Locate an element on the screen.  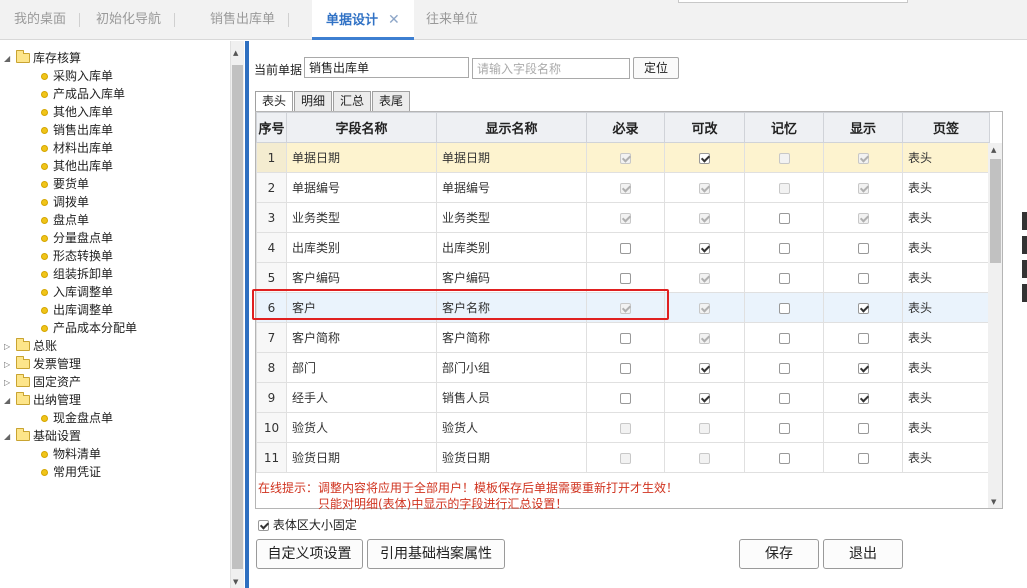
current-doc-input is located at coordinates (386, 67).